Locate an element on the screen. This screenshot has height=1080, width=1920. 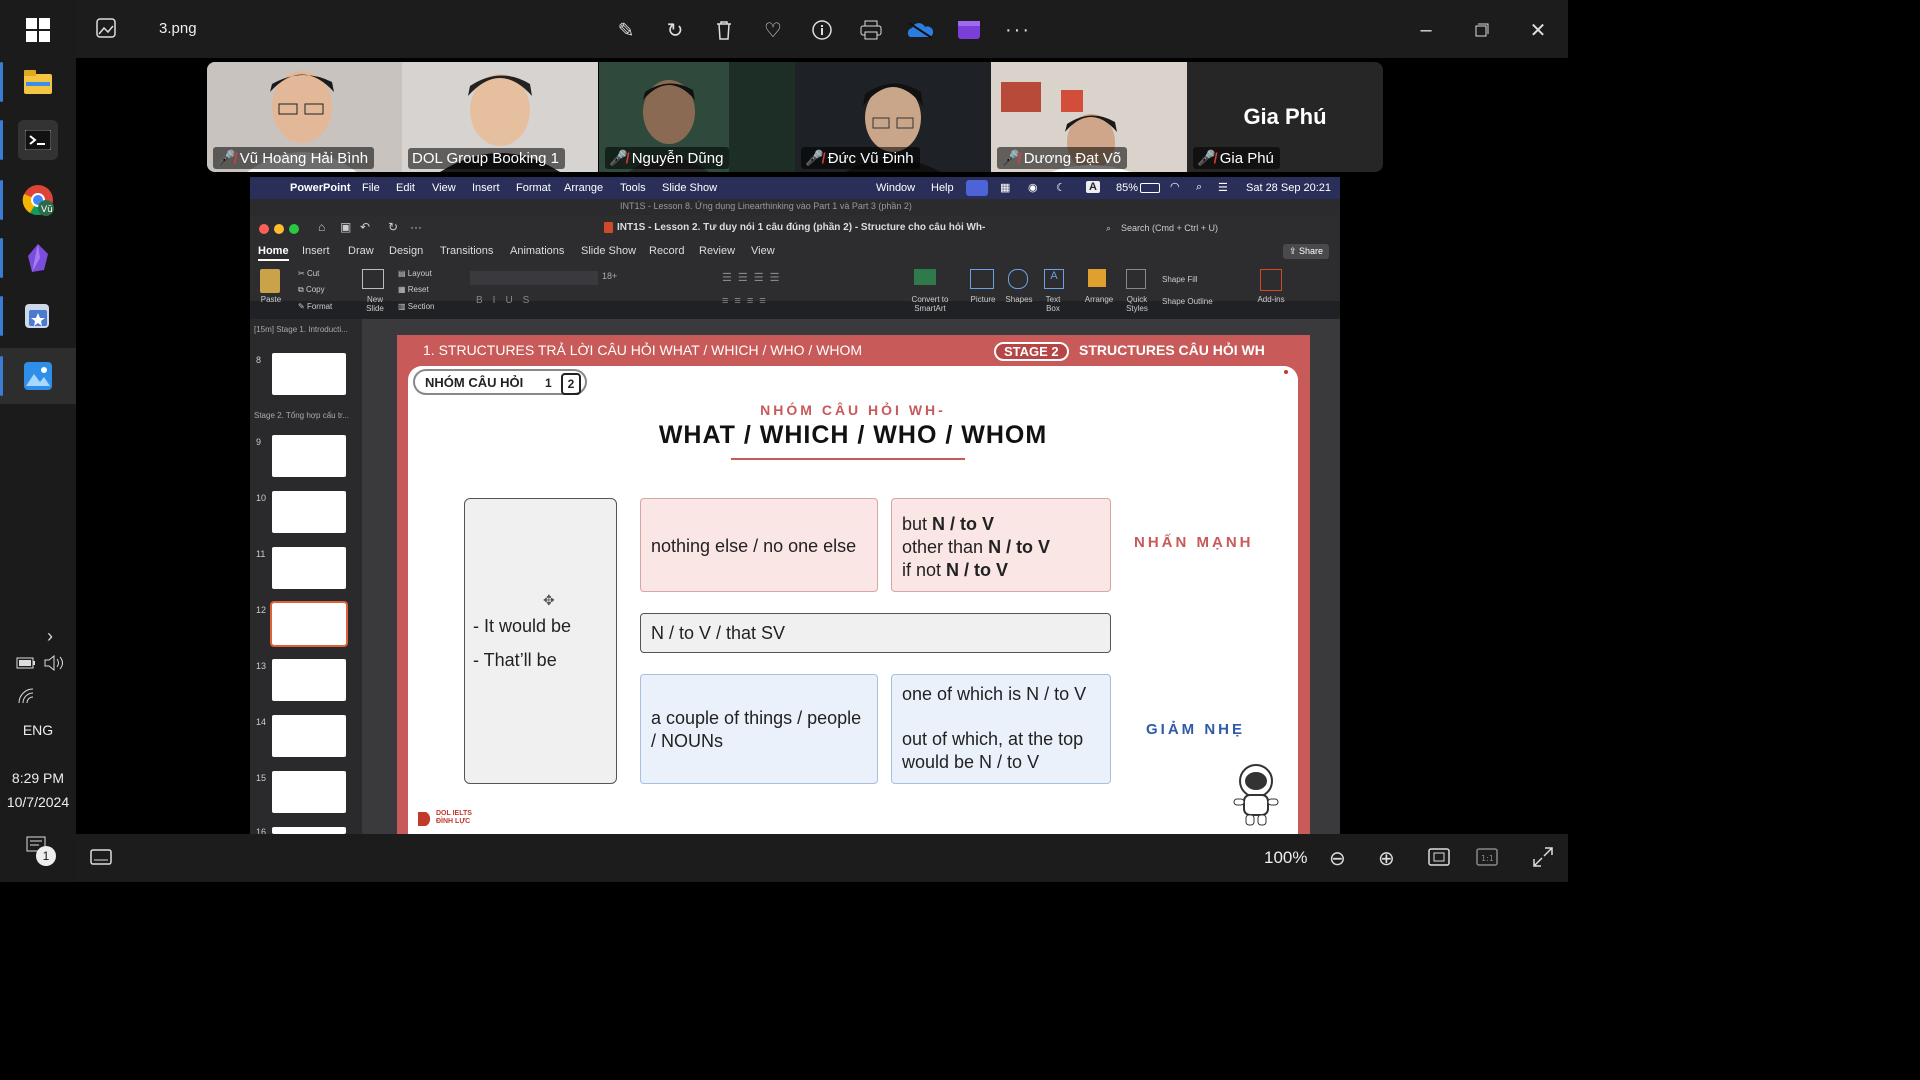
layout-button: ▤ Layout is located at coordinates (415, 273).